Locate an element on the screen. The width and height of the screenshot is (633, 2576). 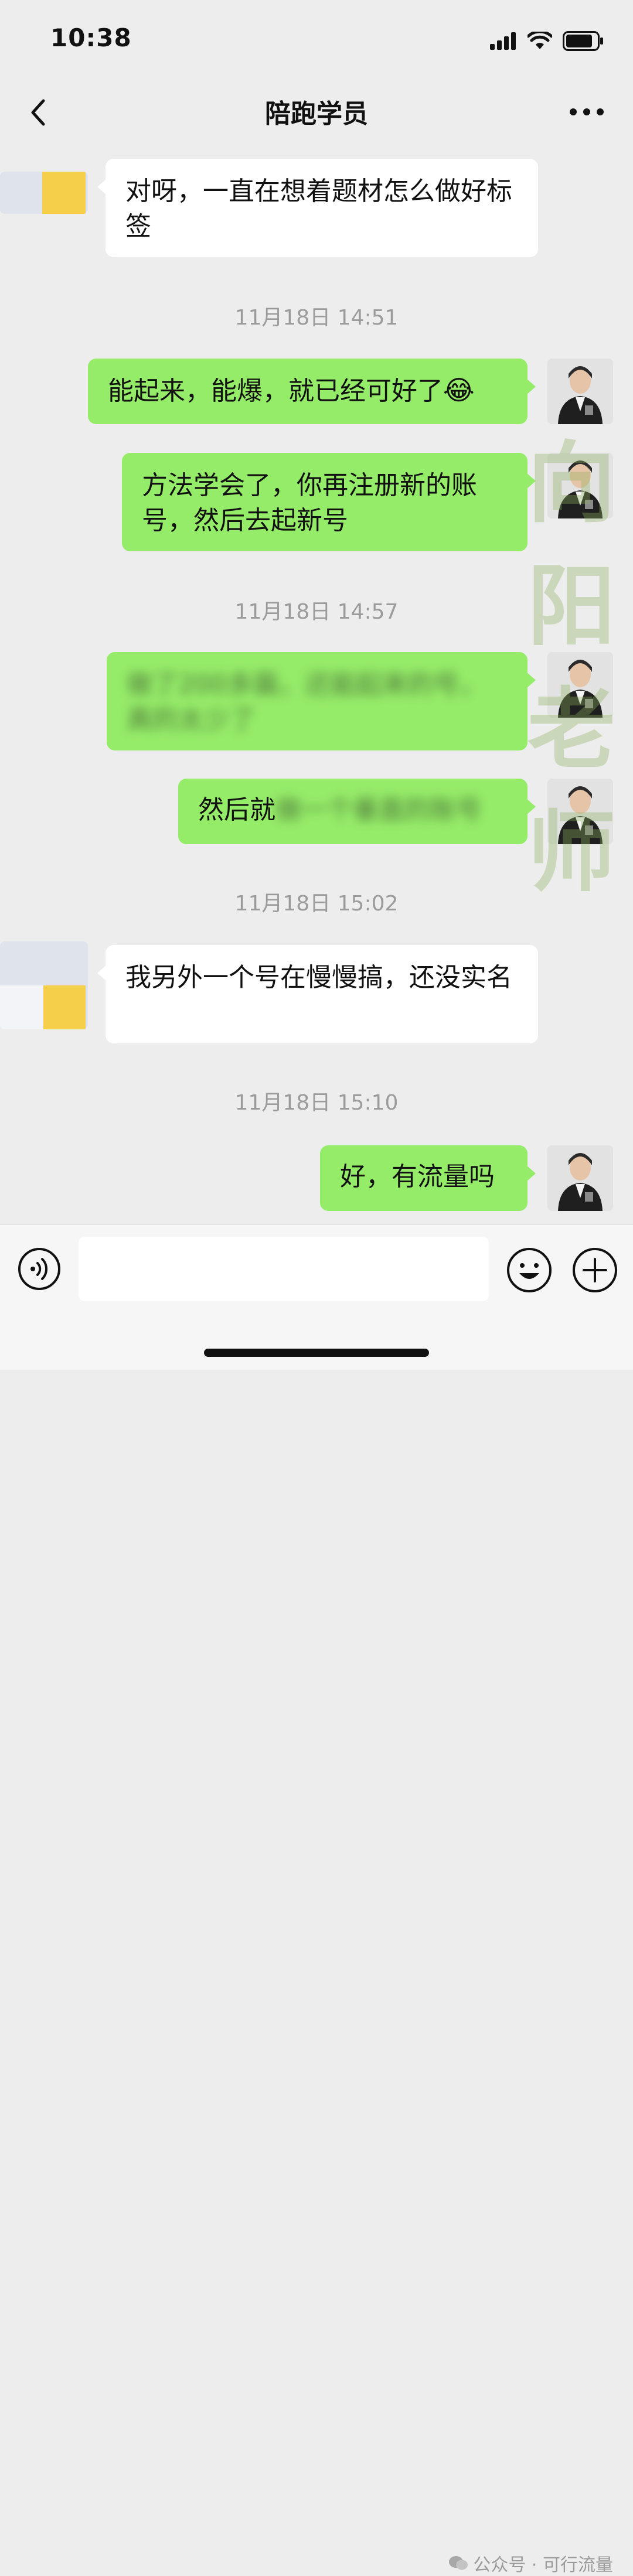
message-text: 我另外一个号在慢慢搞，还没实名 is located at coordinates (318, 977).